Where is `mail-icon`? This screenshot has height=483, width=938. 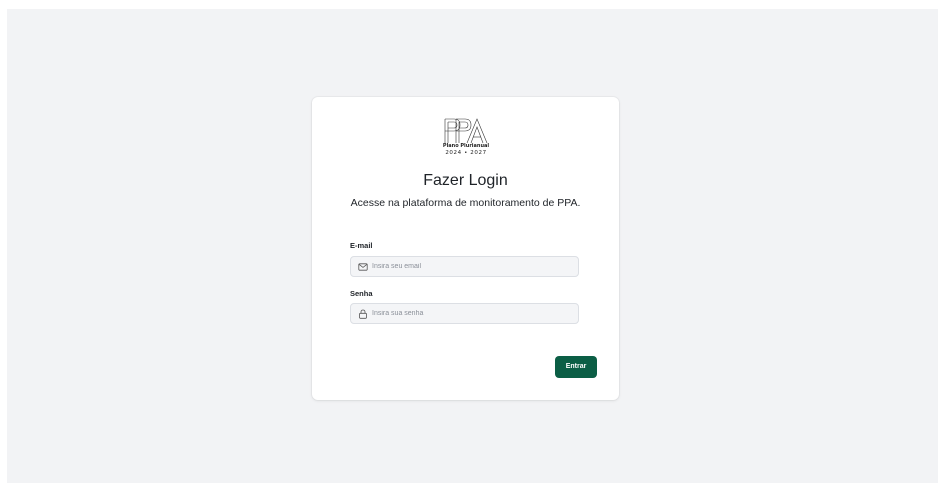
mail-icon is located at coordinates (363, 267).